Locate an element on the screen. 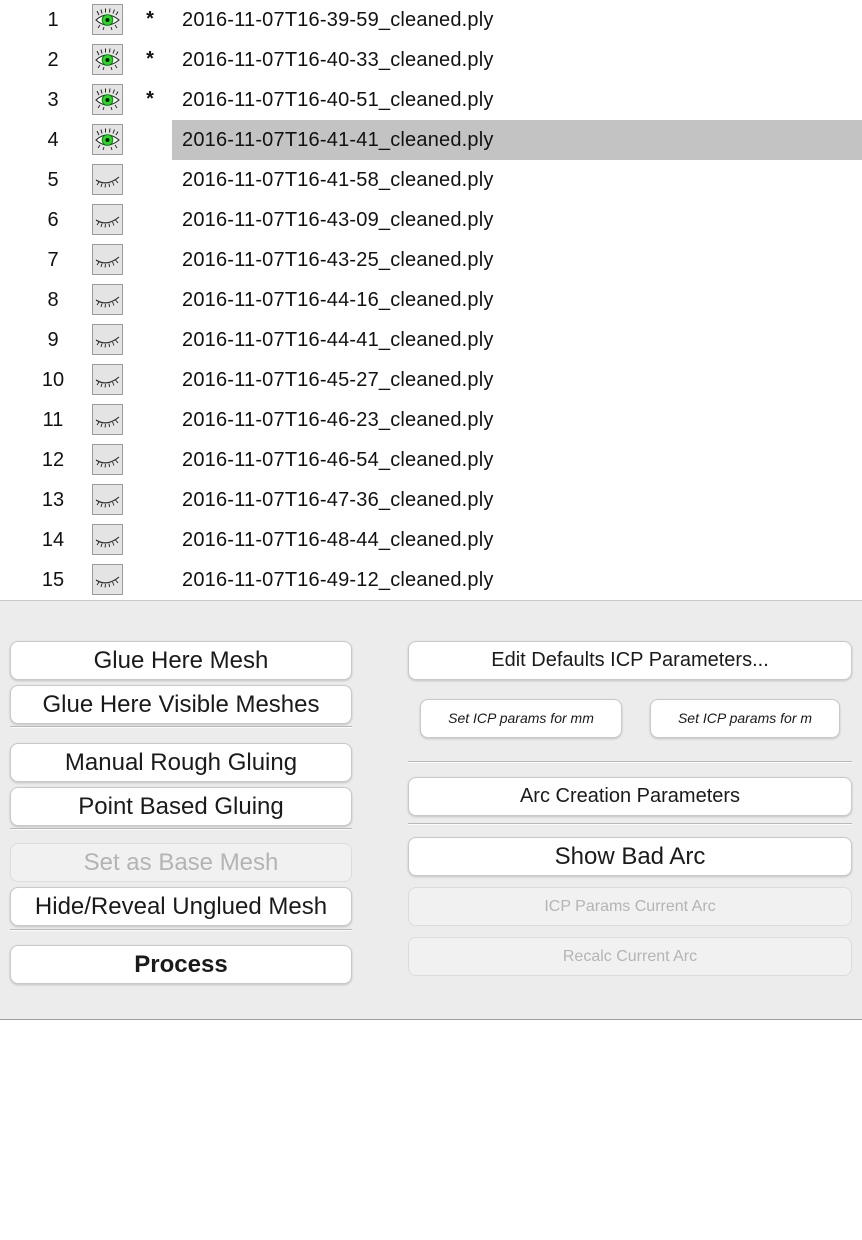 The image size is (862, 1240). row-index: 1 is located at coordinates (53, 20).